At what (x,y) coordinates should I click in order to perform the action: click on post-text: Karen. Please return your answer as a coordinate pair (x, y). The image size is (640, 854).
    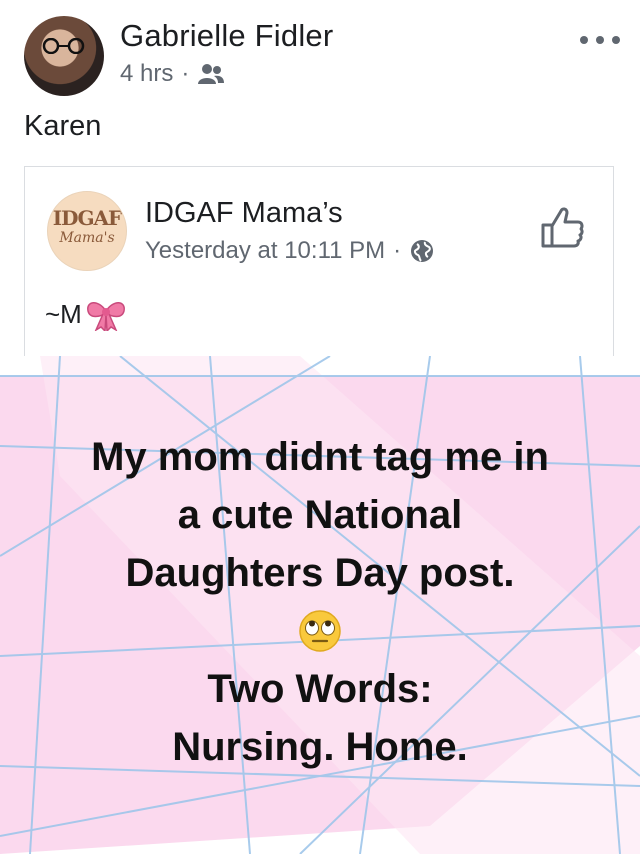
    Looking at the image, I should click on (63, 126).